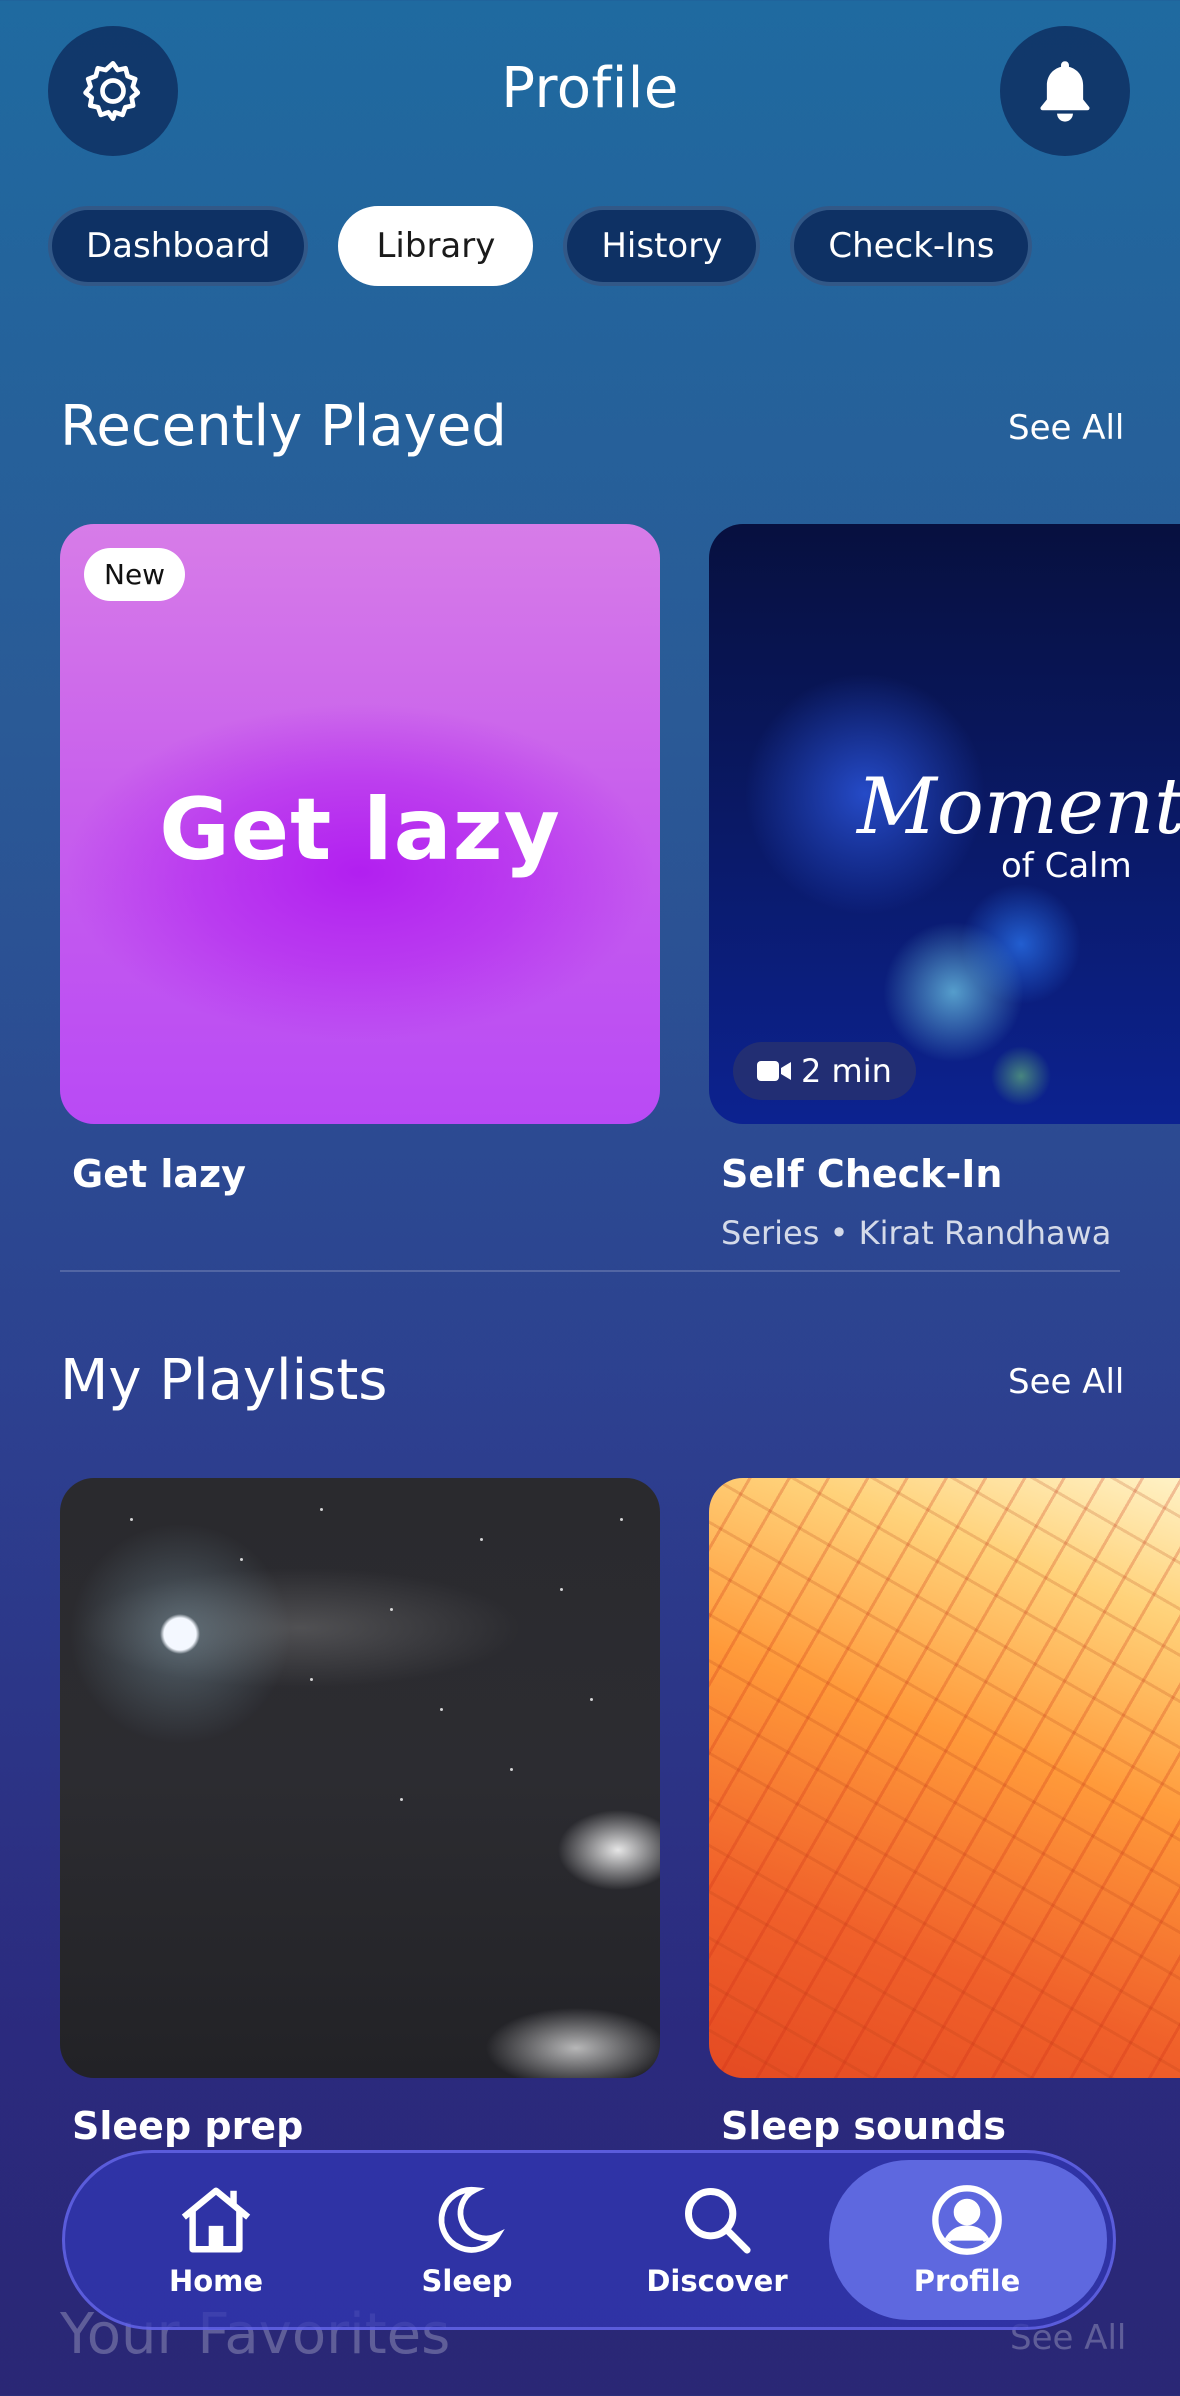  What do you see at coordinates (589, 2240) in the screenshot?
I see `bottom-nav: Home Sleep Discover Profile` at bounding box center [589, 2240].